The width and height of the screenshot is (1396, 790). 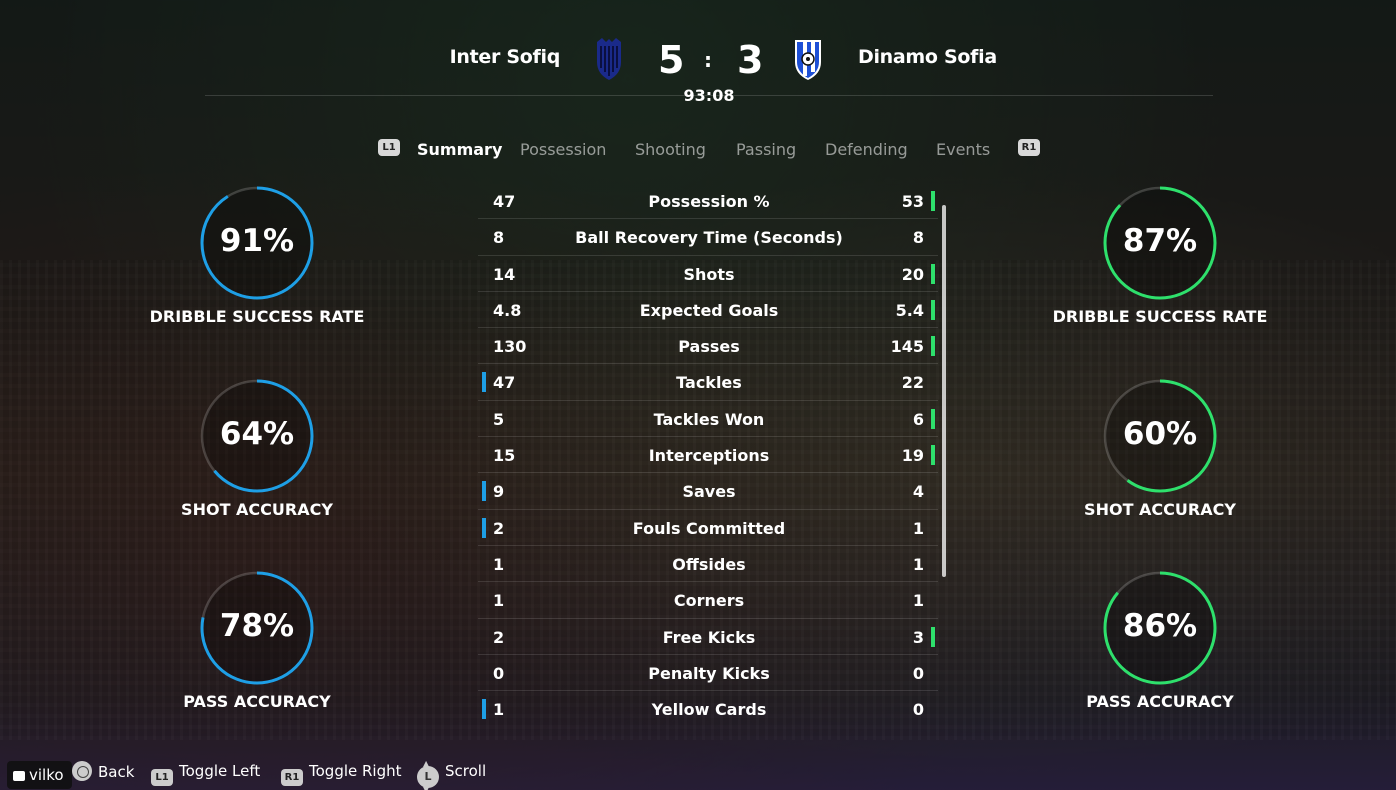 I want to click on tab-summary: Summary, so click(x=459, y=149).